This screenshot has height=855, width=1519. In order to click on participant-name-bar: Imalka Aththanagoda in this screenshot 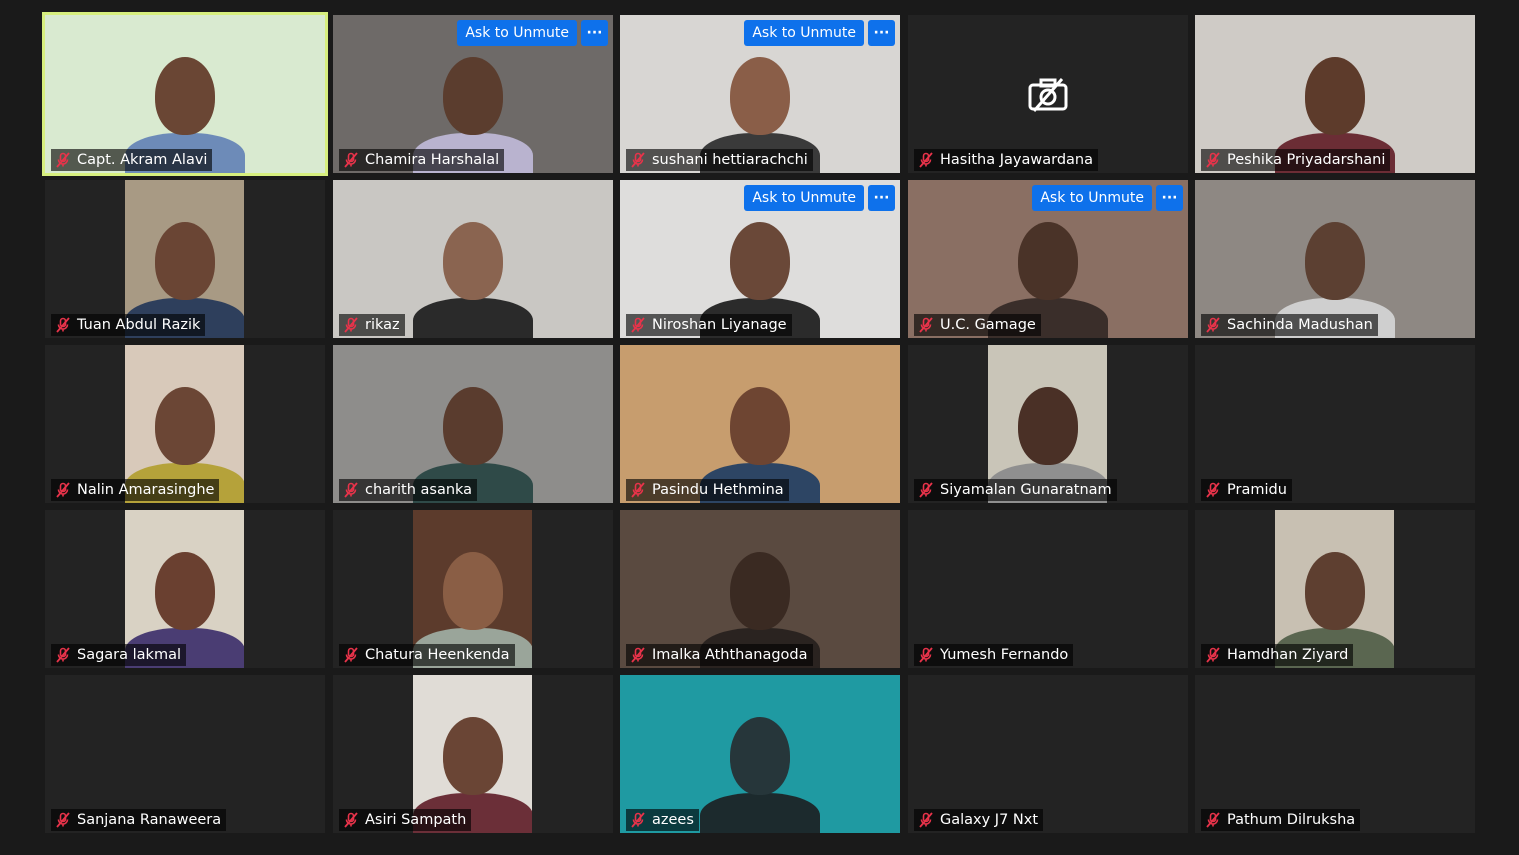, I will do `click(719, 655)`.